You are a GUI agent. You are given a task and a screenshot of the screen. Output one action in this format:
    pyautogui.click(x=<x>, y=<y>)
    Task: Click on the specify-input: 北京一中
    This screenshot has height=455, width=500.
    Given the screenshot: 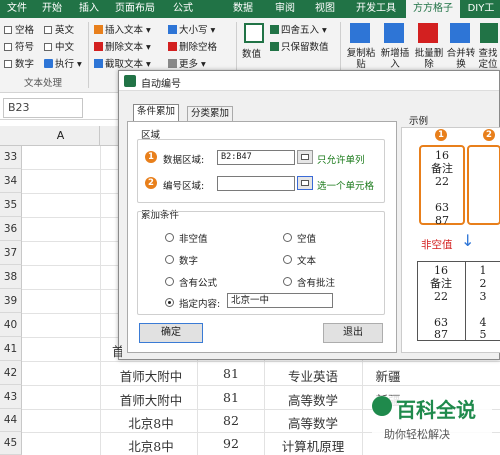 What is the action you would take?
    pyautogui.click(x=280, y=300)
    